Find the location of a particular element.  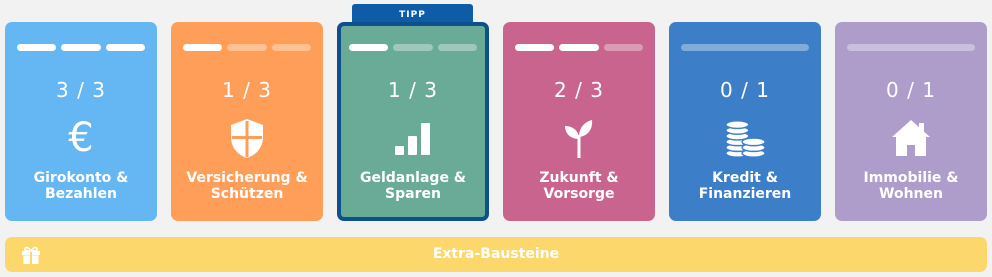

shield-icon is located at coordinates (247, 138).